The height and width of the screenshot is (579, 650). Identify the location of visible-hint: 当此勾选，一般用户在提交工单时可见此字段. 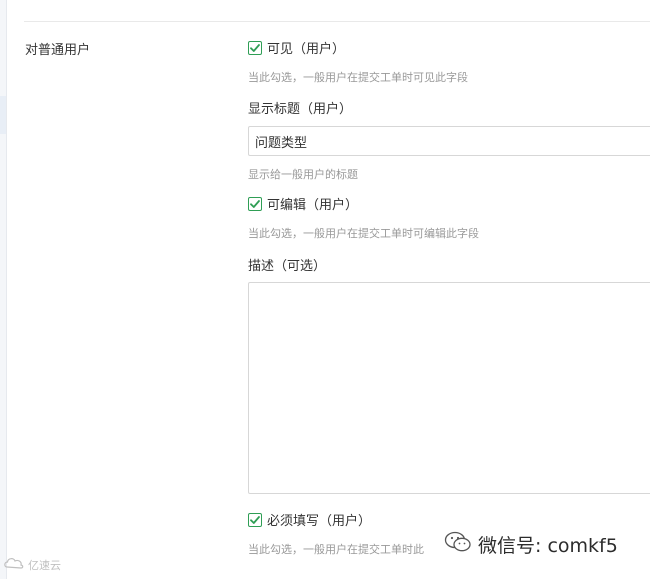
(358, 77).